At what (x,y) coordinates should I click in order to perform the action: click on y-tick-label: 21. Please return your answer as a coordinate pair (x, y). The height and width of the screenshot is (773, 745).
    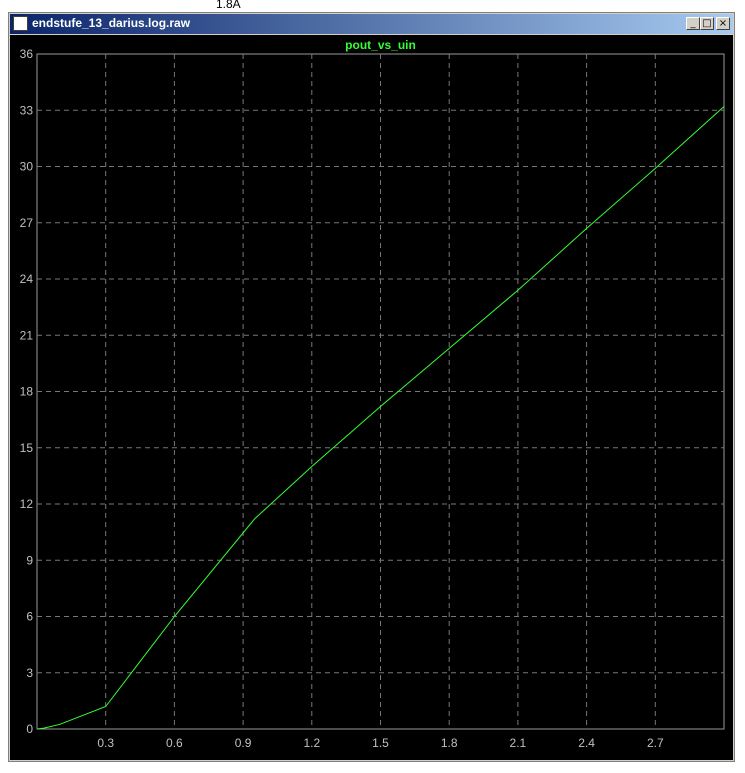
    Looking at the image, I should click on (27, 335).